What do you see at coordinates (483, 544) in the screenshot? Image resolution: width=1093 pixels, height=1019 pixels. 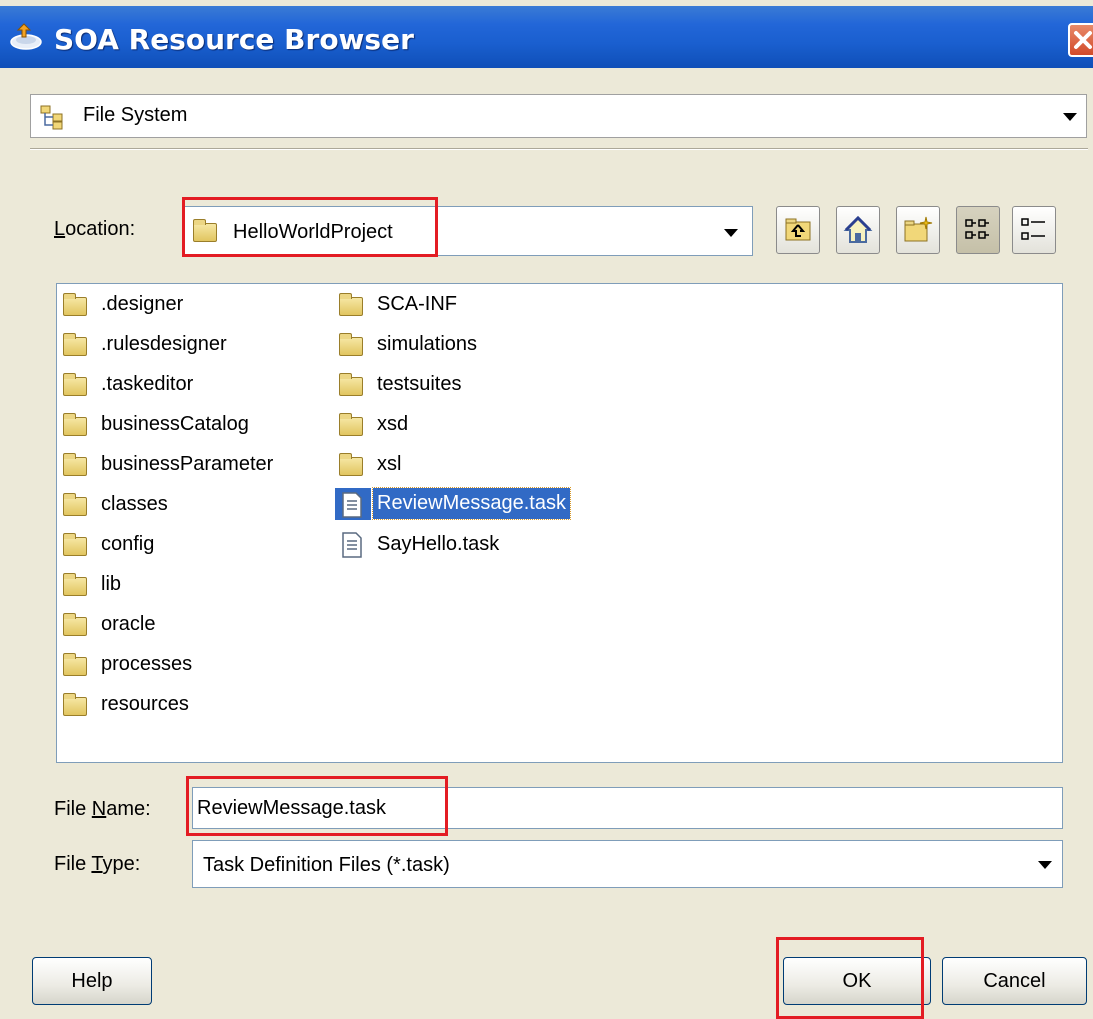 I see `list-item: SayHello.task` at bounding box center [483, 544].